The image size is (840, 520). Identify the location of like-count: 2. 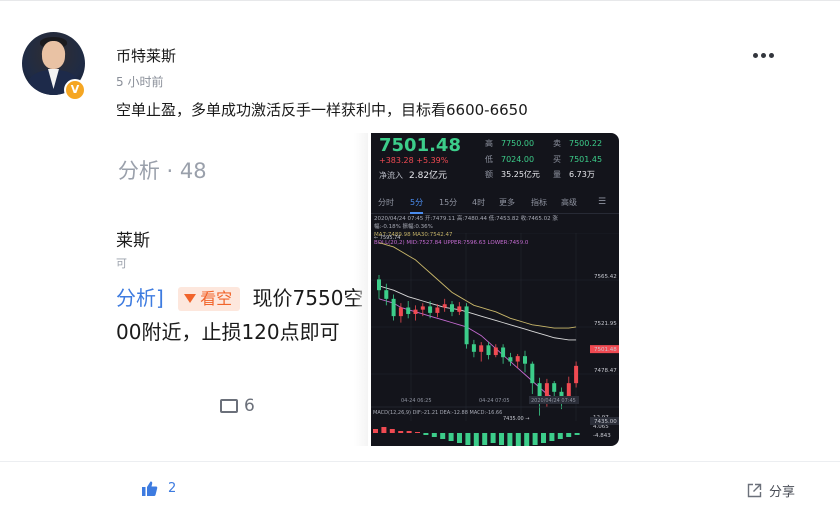
(172, 488).